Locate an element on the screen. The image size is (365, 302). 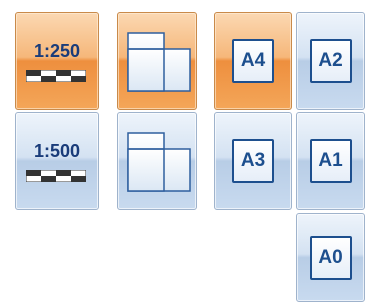
paper-size-a0-button: A0 is located at coordinates (330, 257).